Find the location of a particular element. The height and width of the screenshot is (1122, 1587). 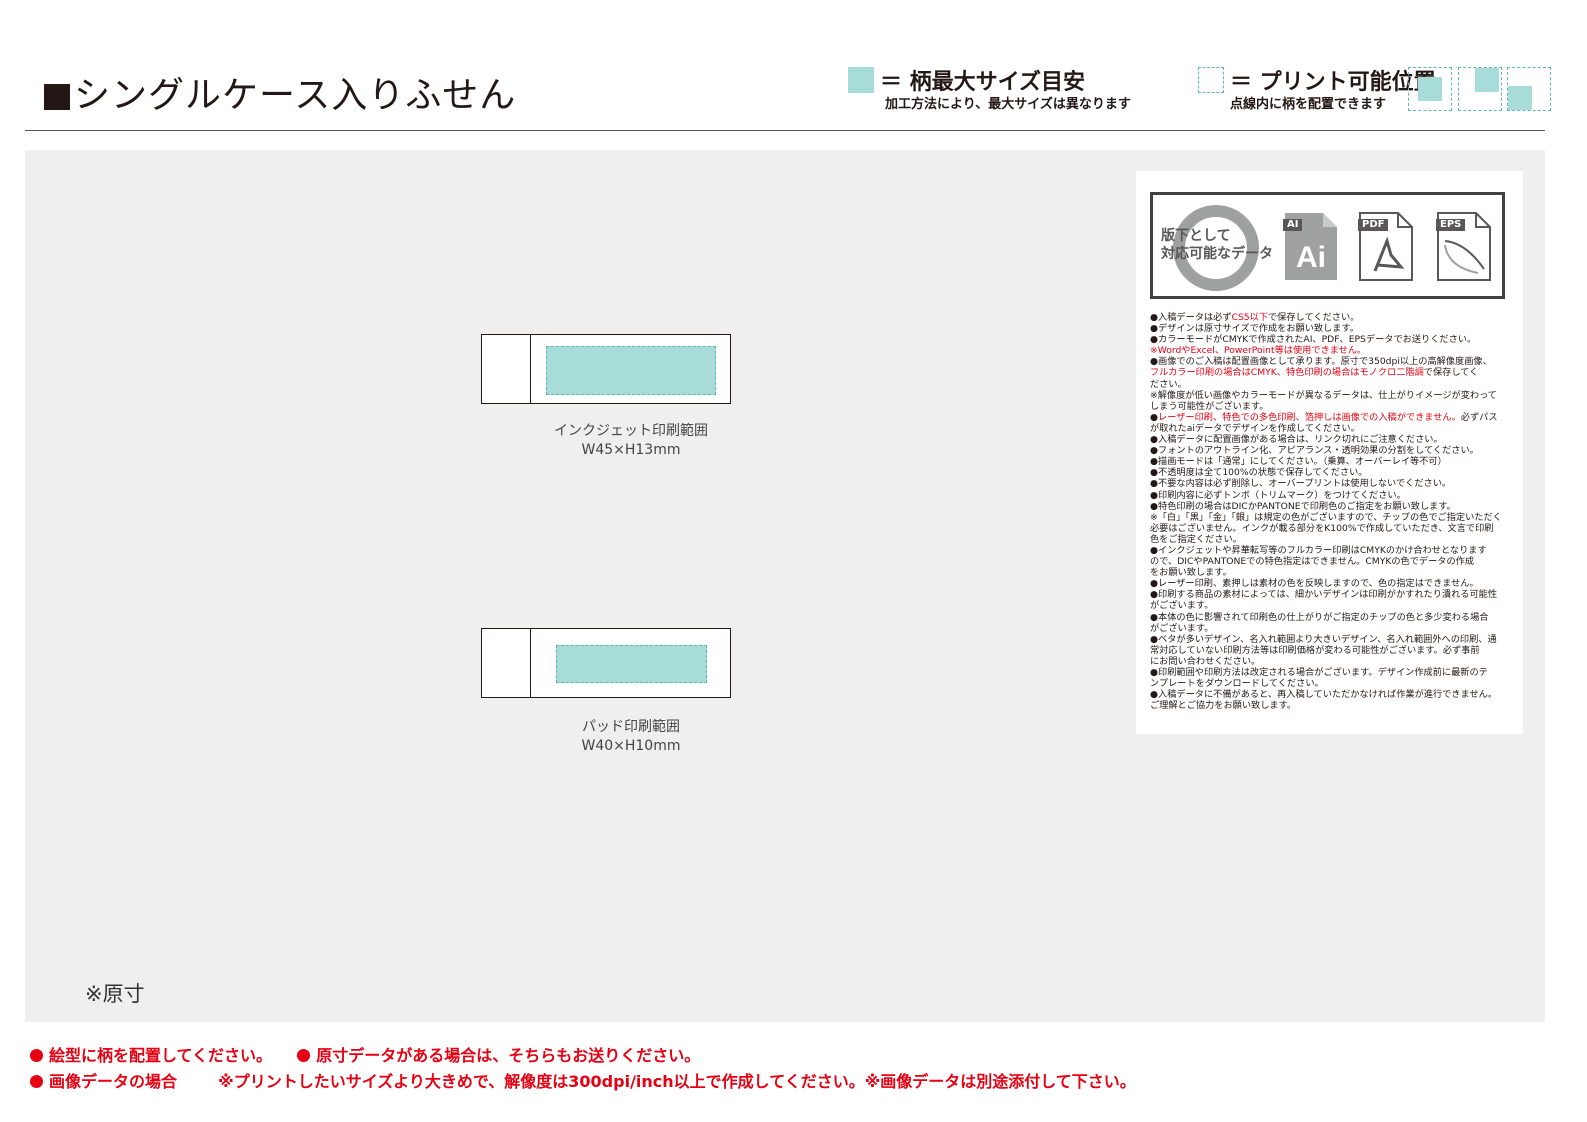

data-rule-text: にお問い合わせください。 is located at coordinates (1205, 661).